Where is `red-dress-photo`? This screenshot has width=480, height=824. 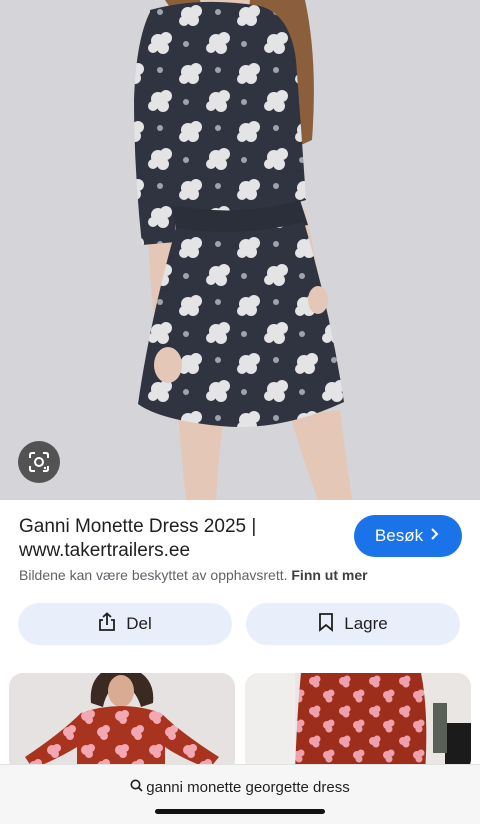 red-dress-photo is located at coordinates (122, 723).